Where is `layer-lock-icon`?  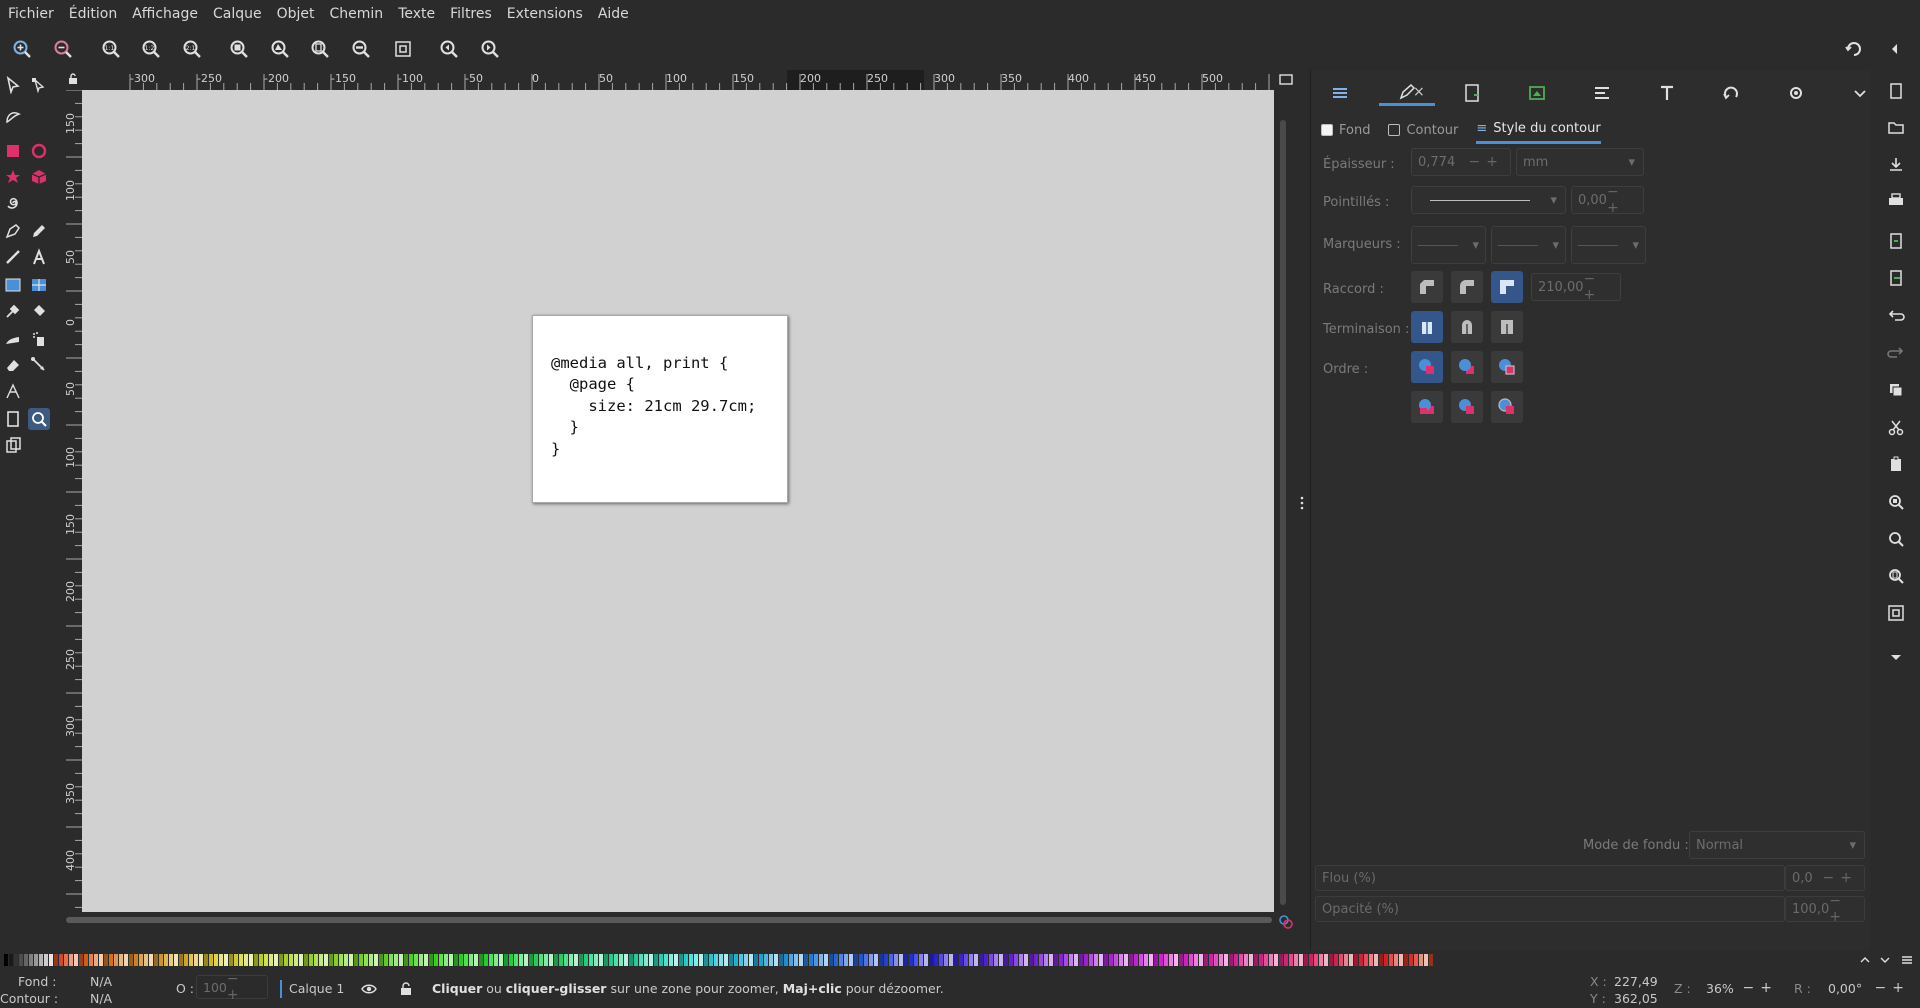
layer-lock-icon is located at coordinates (406, 989).